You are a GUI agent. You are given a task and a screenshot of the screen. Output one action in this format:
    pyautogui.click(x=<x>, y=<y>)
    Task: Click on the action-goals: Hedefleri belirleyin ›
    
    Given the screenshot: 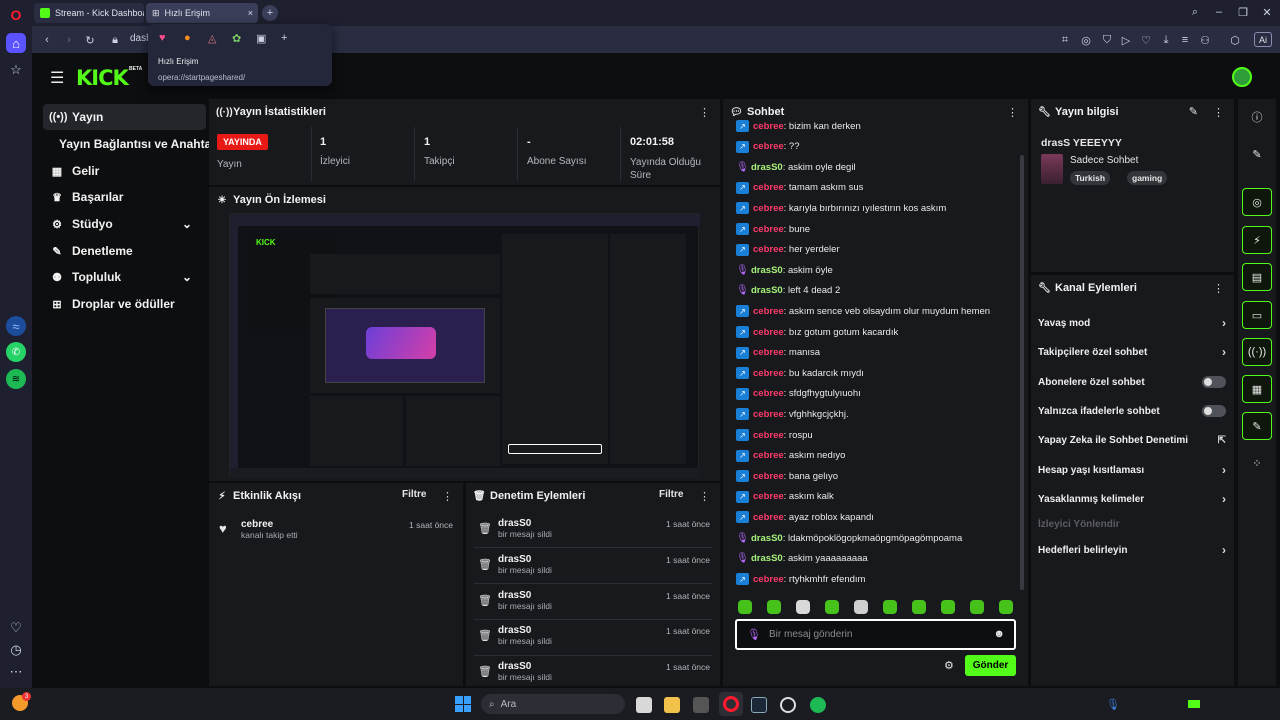 What is the action you would take?
    pyautogui.click(x=1133, y=550)
    